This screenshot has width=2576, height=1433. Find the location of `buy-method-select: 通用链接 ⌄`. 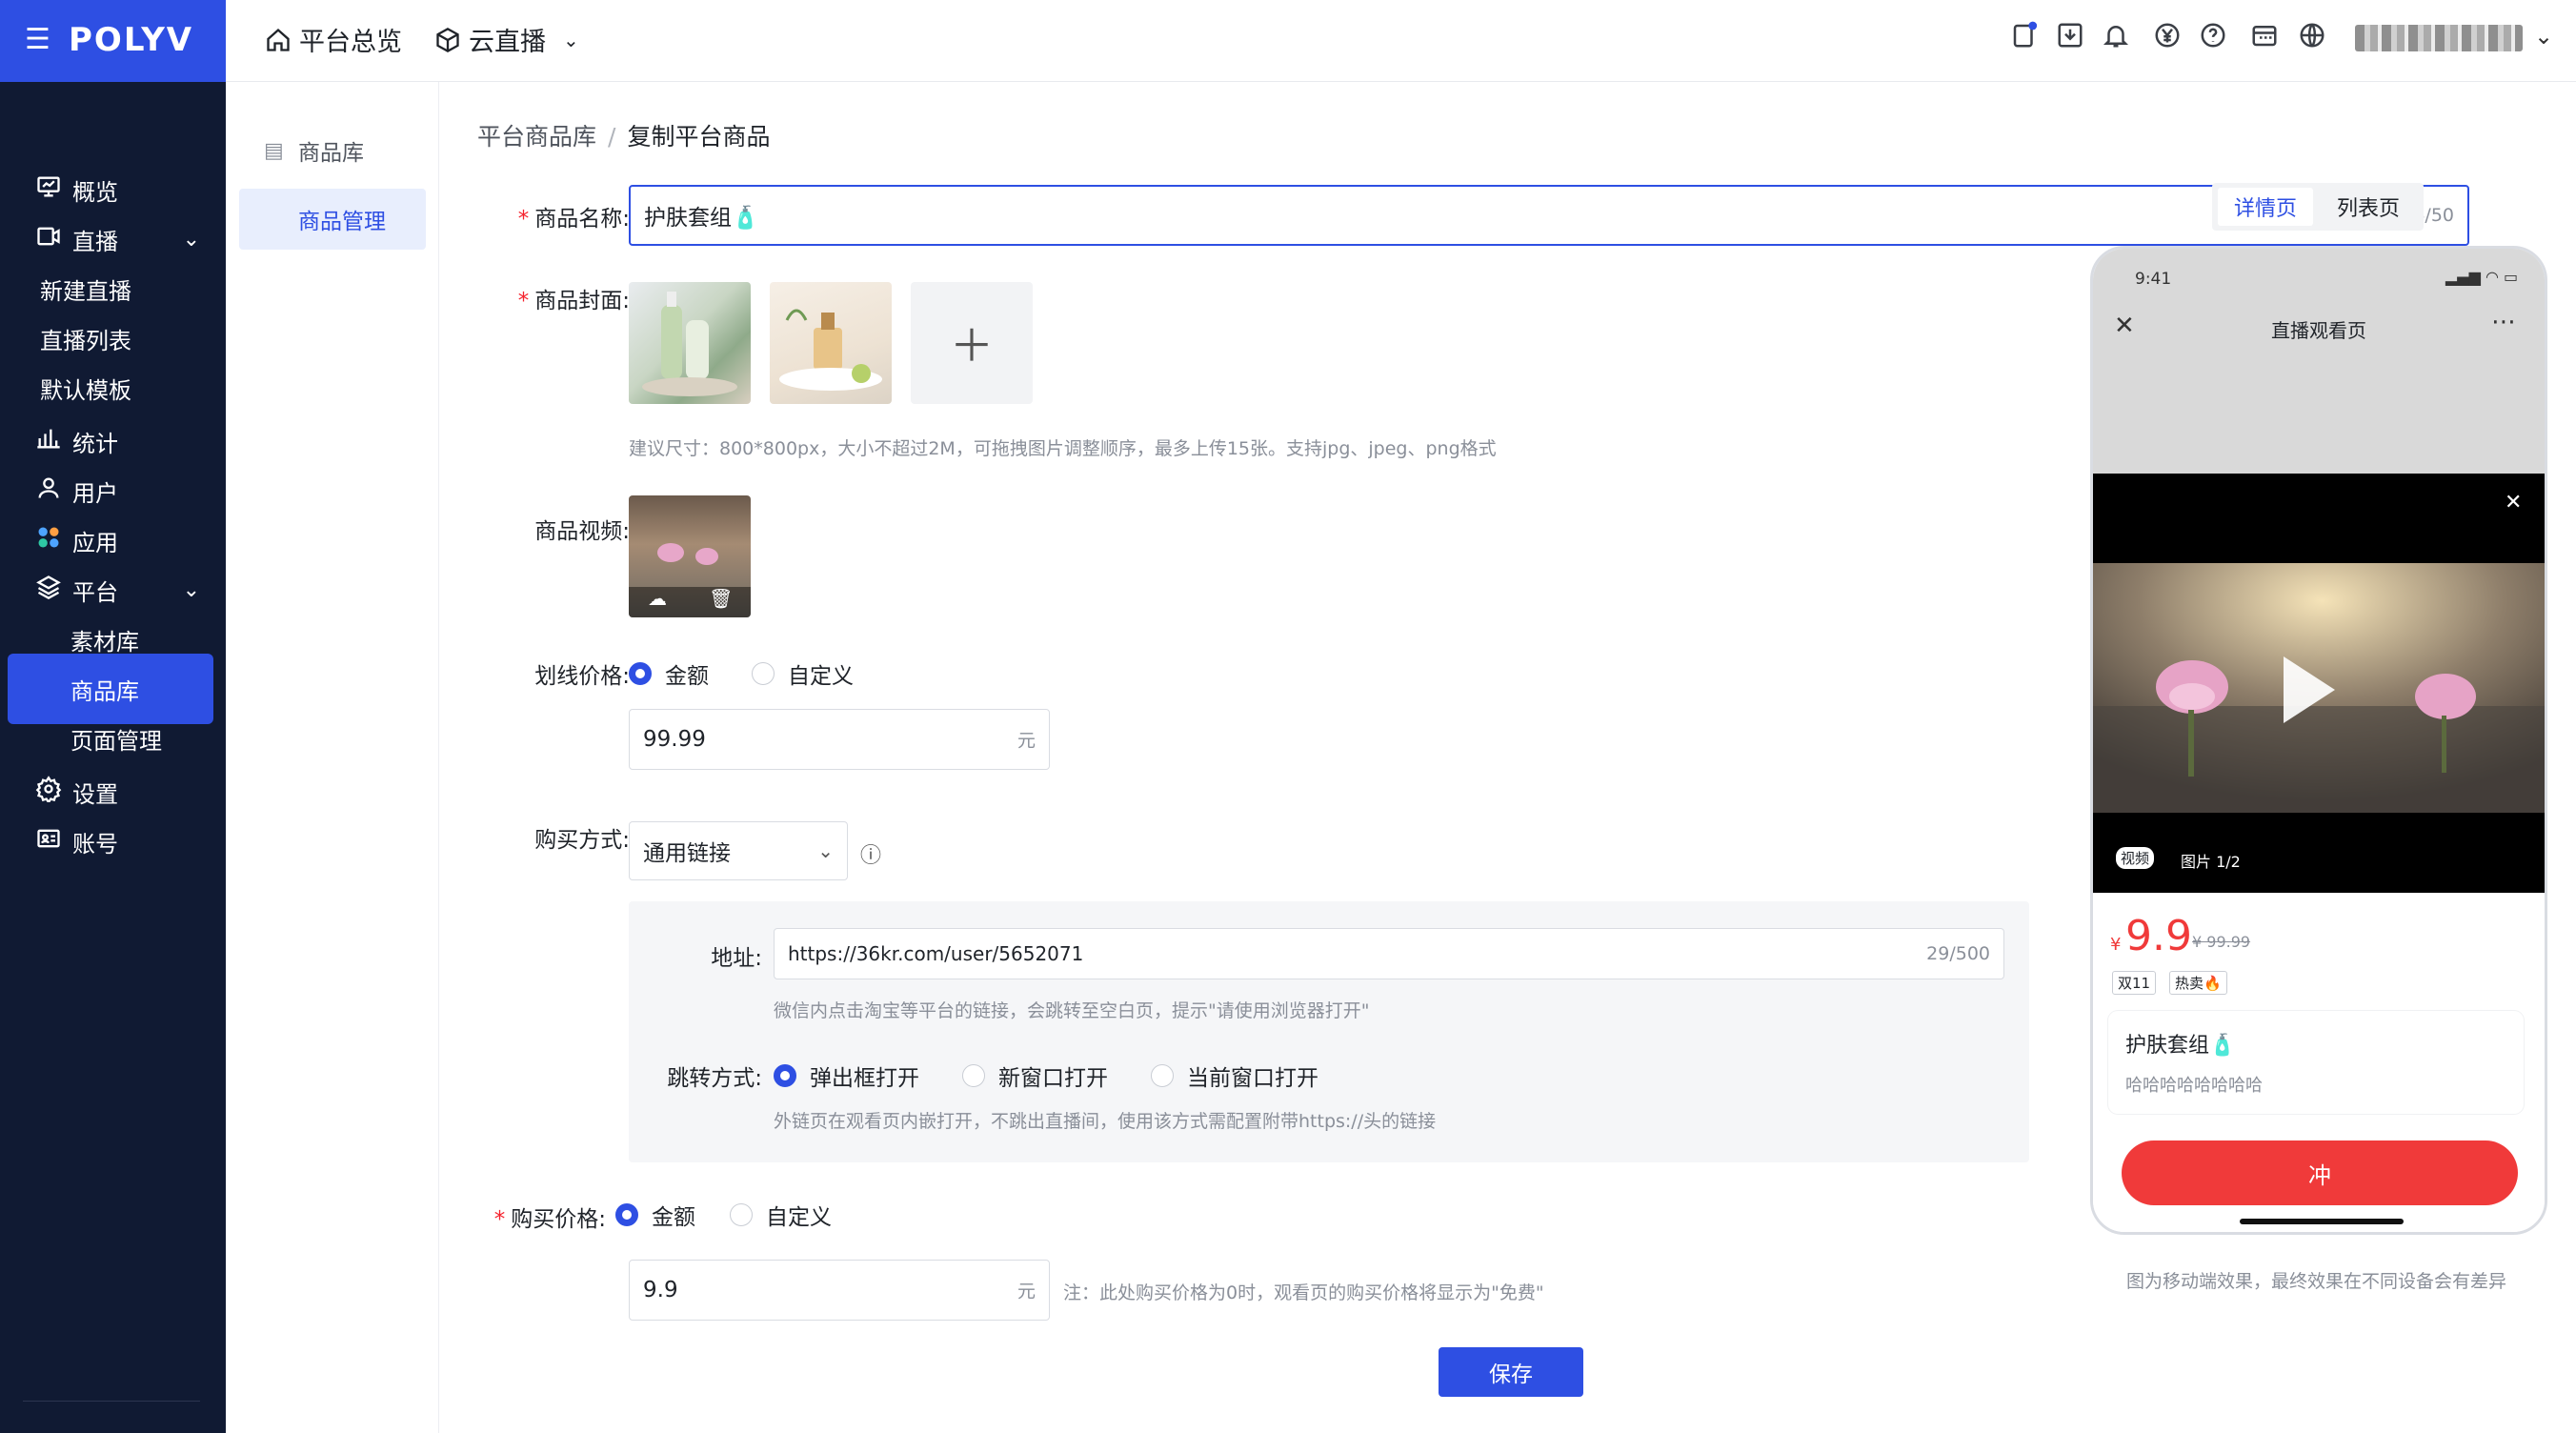

buy-method-select: 通用链接 ⌄ is located at coordinates (738, 850).